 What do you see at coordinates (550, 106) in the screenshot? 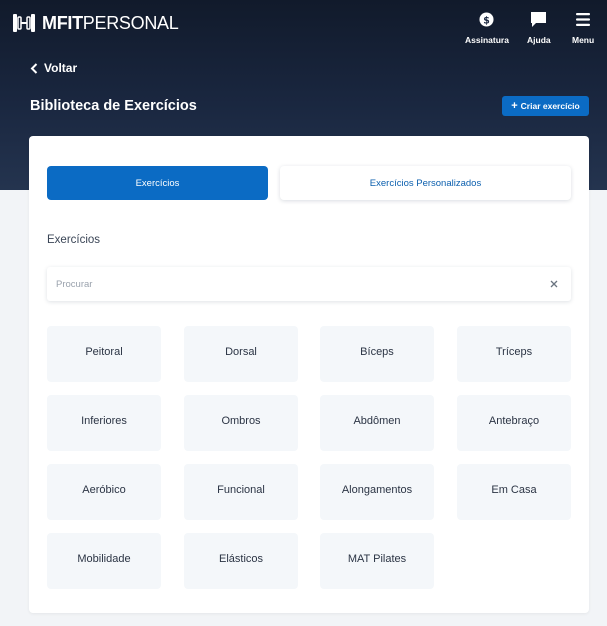
I see `create-exercise-label: Criar exercício` at bounding box center [550, 106].